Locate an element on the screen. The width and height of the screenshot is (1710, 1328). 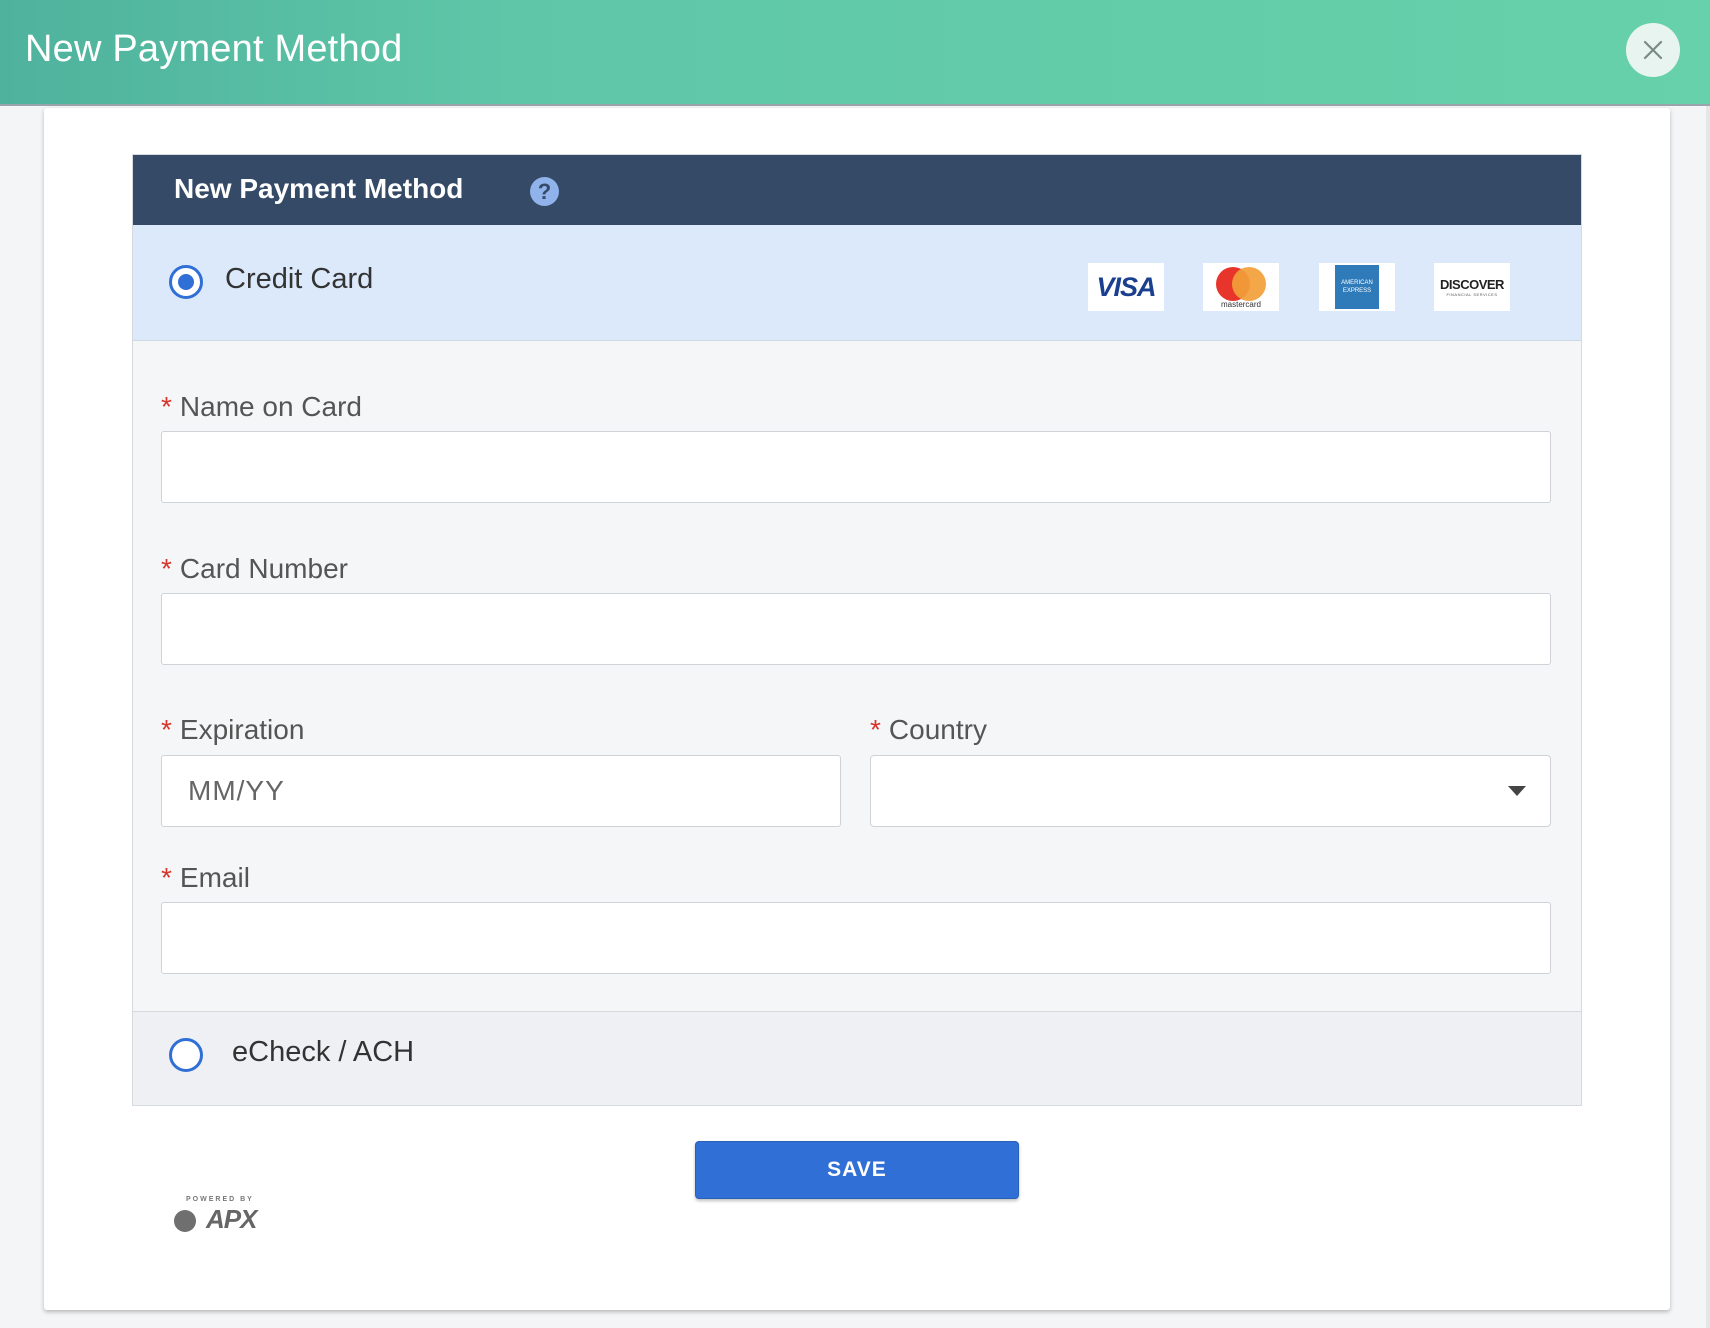
echeck-label: eCheck / ACH is located at coordinates (323, 1052).